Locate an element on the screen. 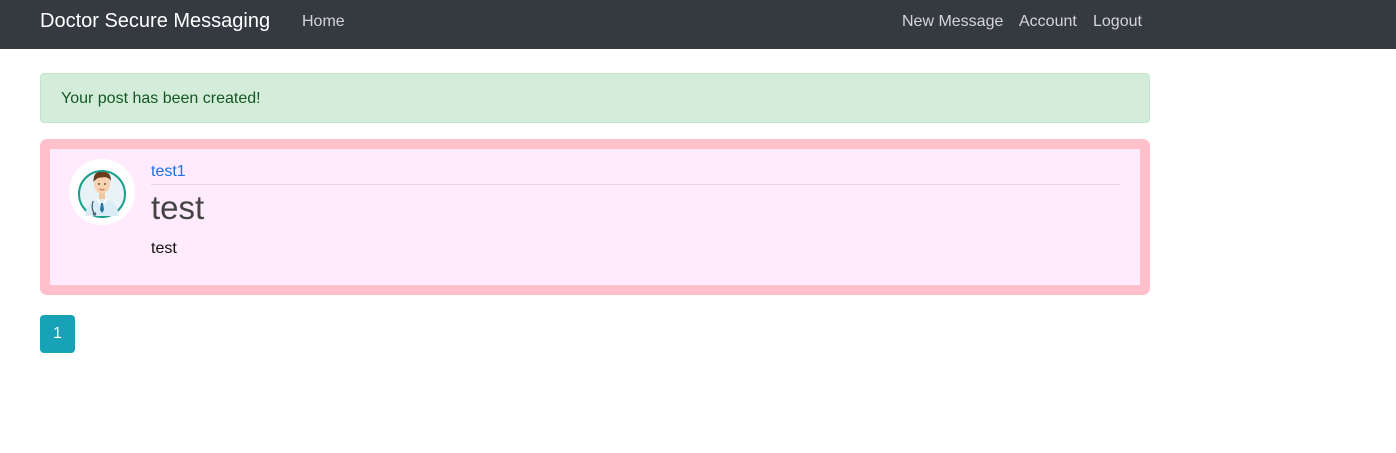 The width and height of the screenshot is (1396, 453). brand-link: Doctor Secure Messaging is located at coordinates (155, 21).